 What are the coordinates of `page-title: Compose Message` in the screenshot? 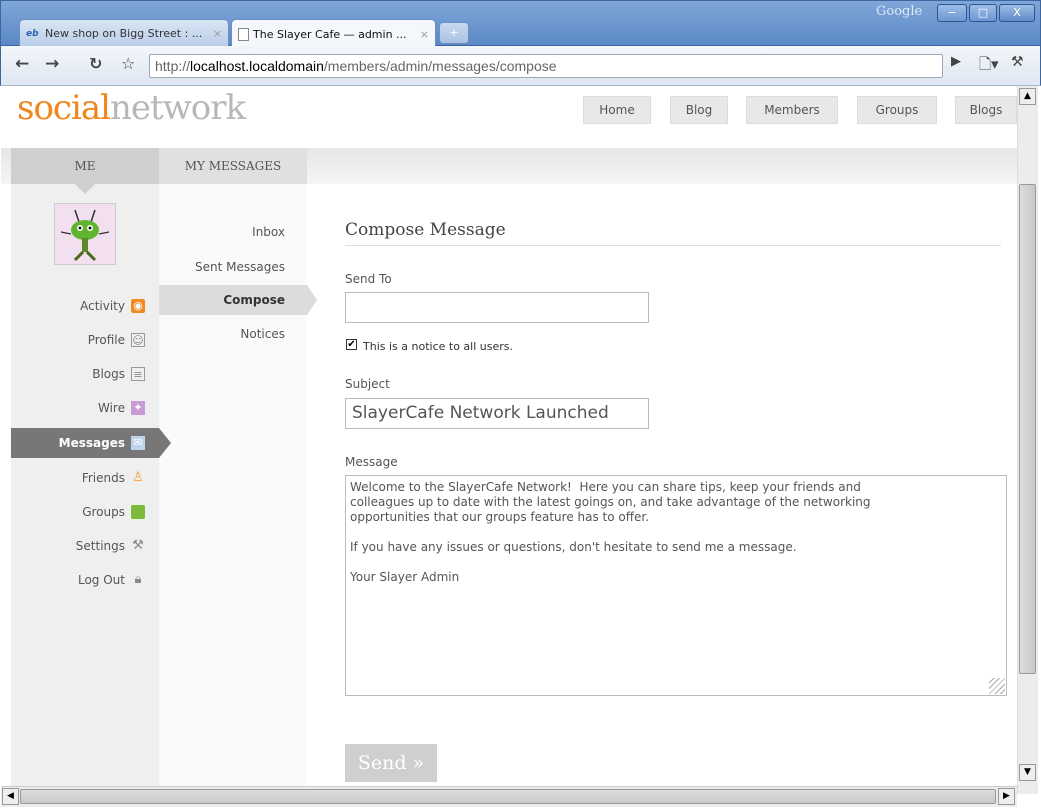 It's located at (425, 230).